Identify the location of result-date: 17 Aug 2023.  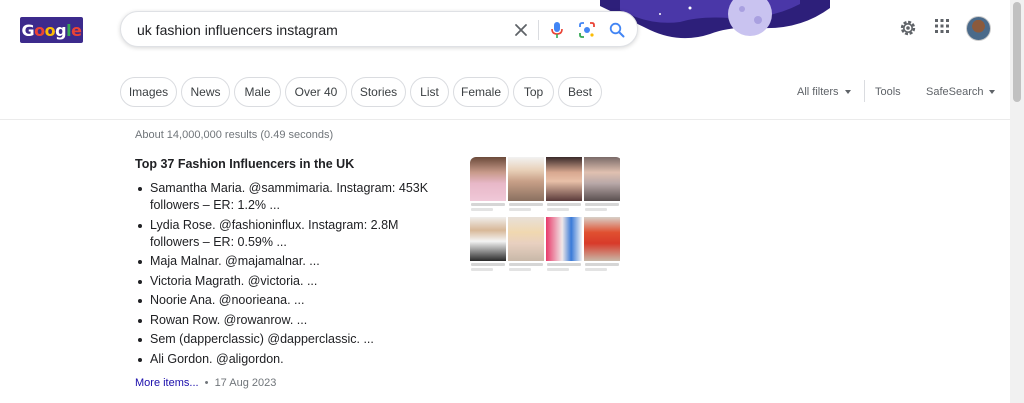
(245, 383).